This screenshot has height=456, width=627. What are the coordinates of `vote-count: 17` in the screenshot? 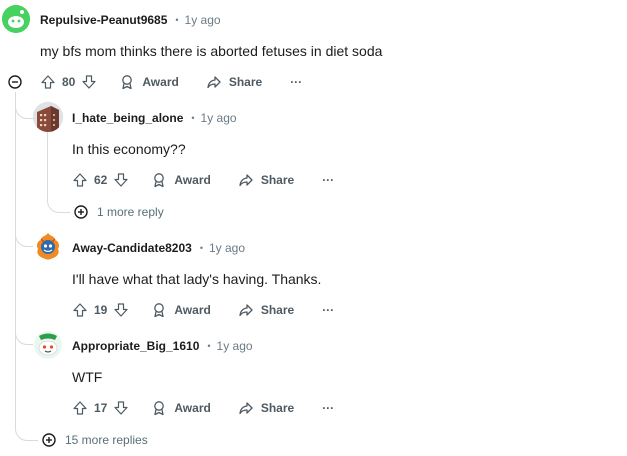 It's located at (101, 408).